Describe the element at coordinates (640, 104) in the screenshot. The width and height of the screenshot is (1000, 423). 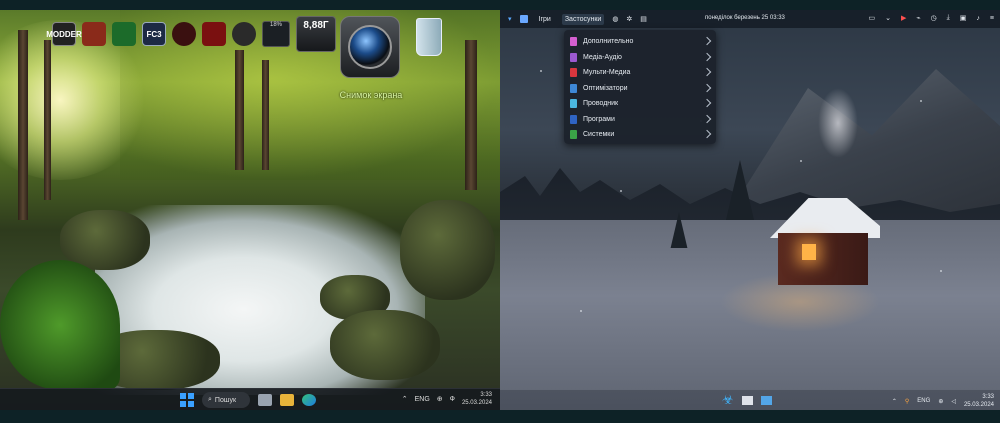
I see `menu-item-explorer: Проводник` at that location.